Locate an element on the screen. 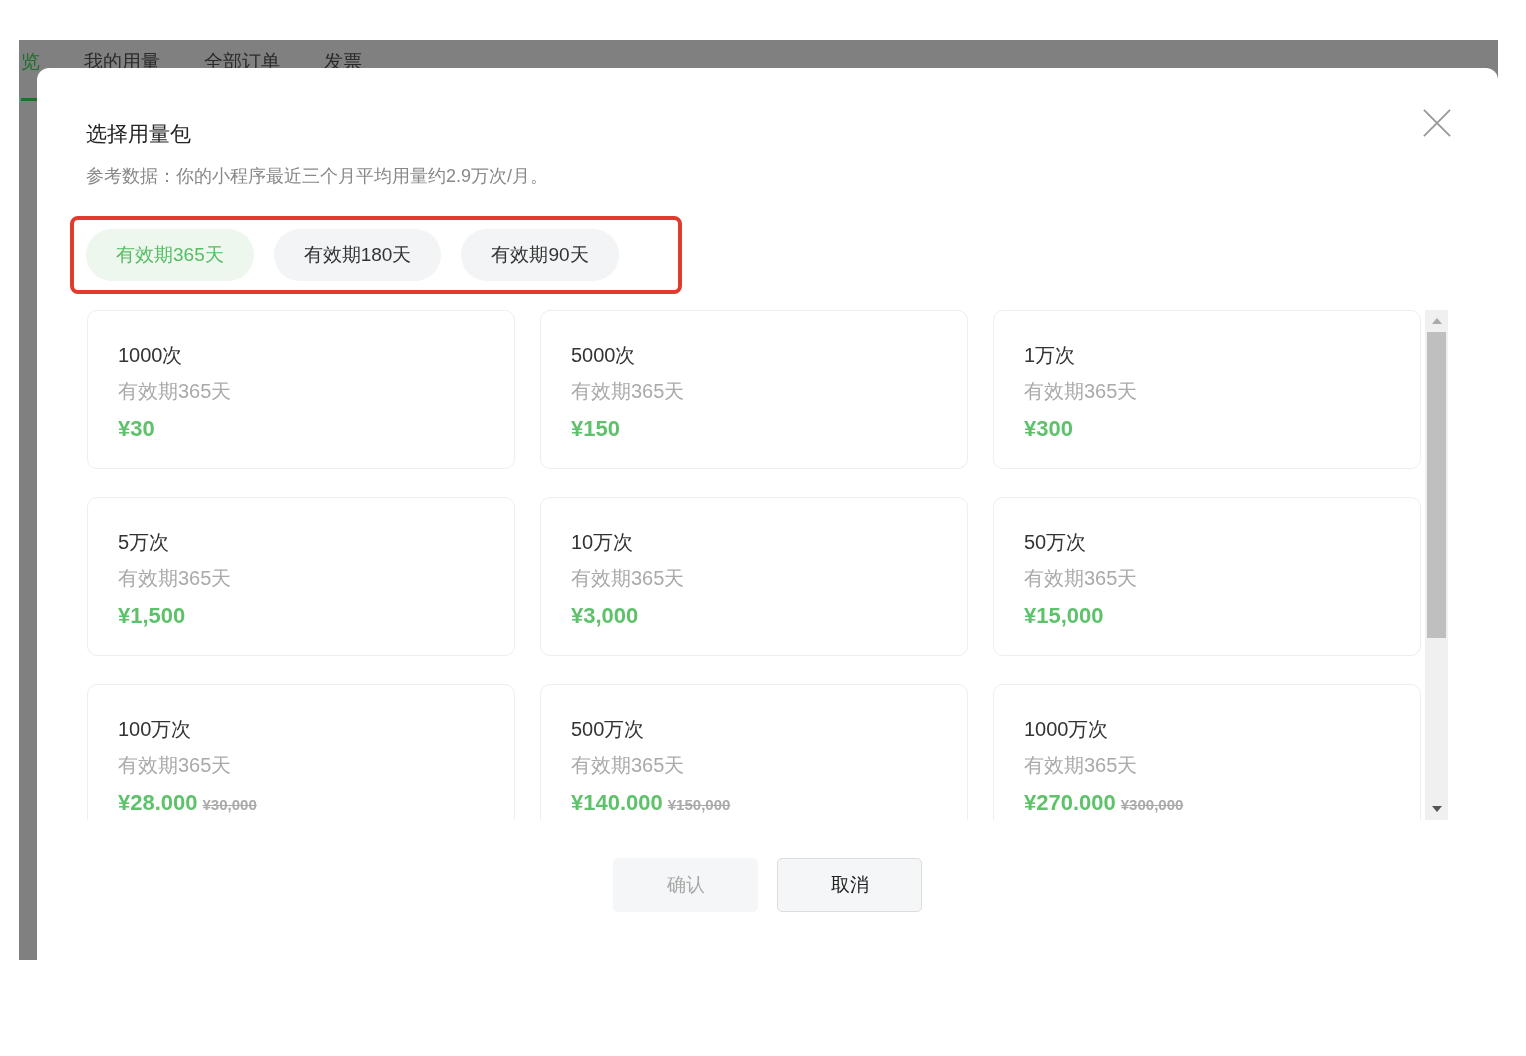  package-count: 50万次 is located at coordinates (1056, 542).